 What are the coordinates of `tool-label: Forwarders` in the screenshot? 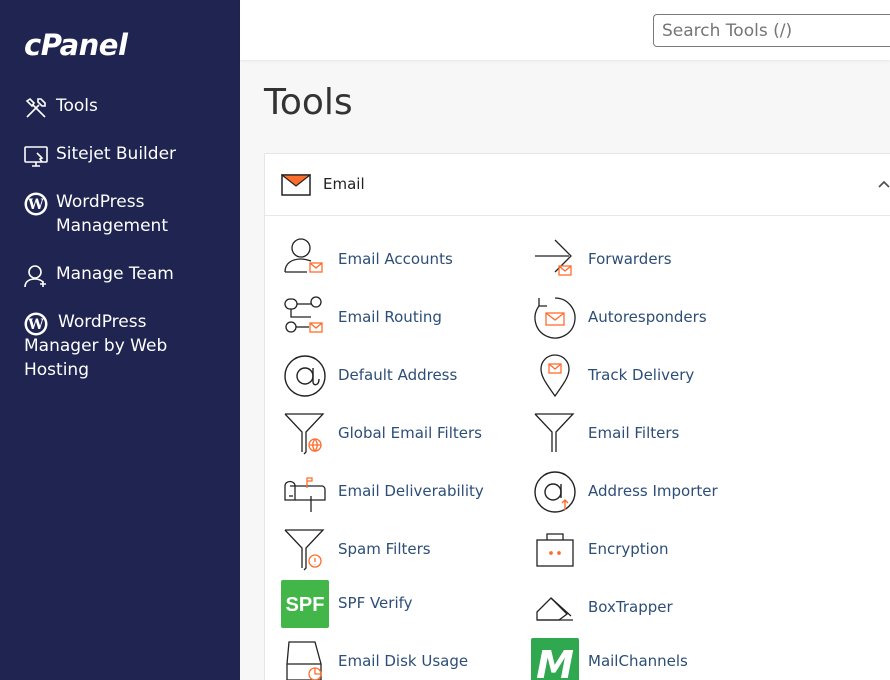 It's located at (630, 259).